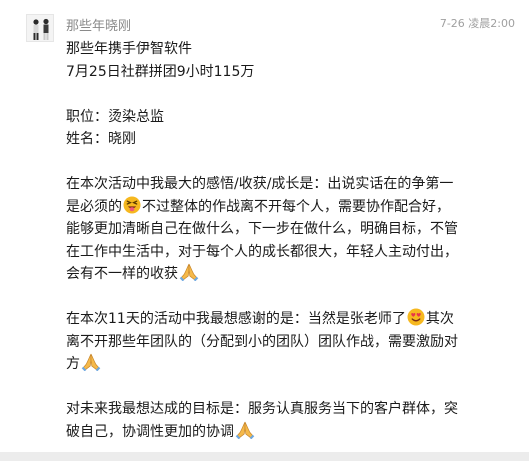  I want to click on message-text: 是必须的, so click(94, 206).